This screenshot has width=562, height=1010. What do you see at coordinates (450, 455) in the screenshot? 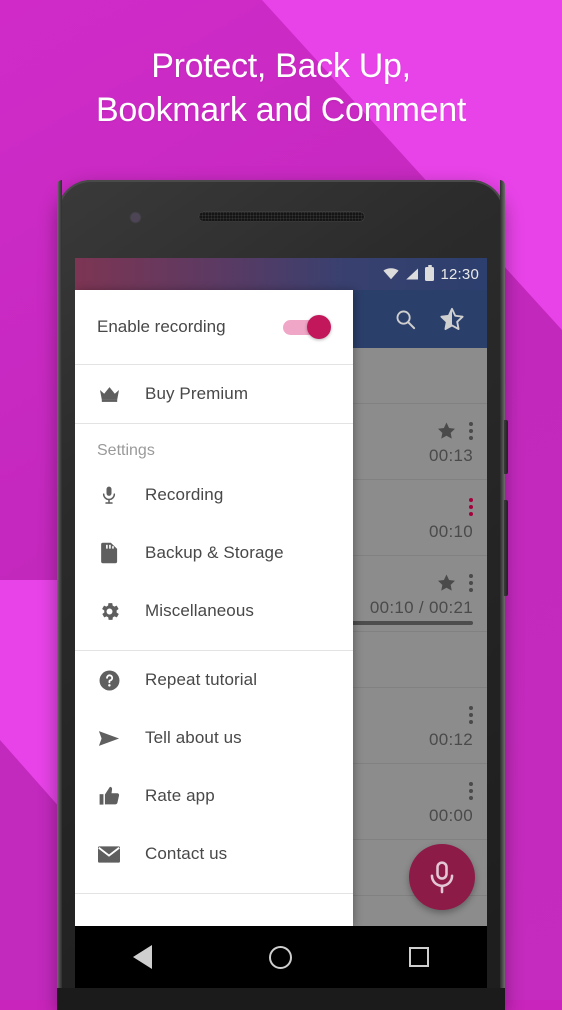
I see `recording-duration: 00:13` at bounding box center [450, 455].